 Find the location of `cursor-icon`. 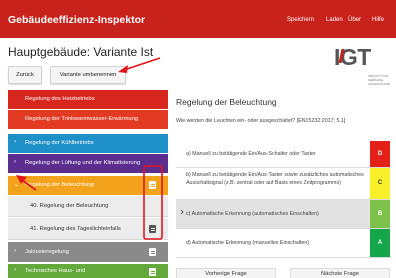

cursor-icon is located at coordinates (182, 212).